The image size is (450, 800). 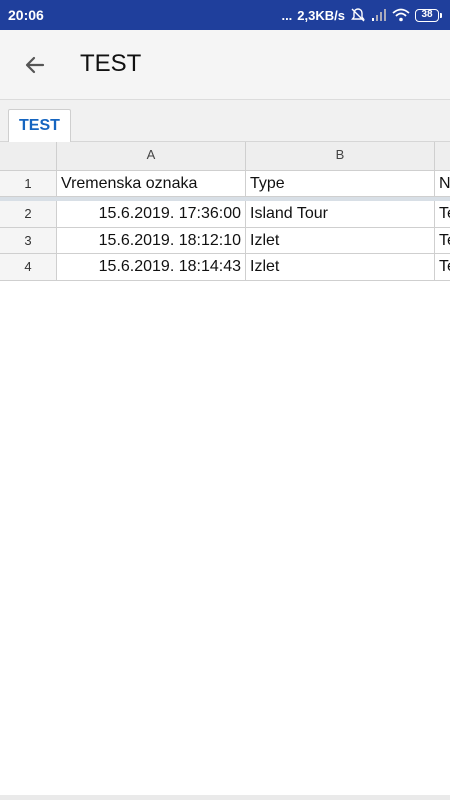 I want to click on cell-a1: Vremenska oznaka, so click(x=151, y=184).